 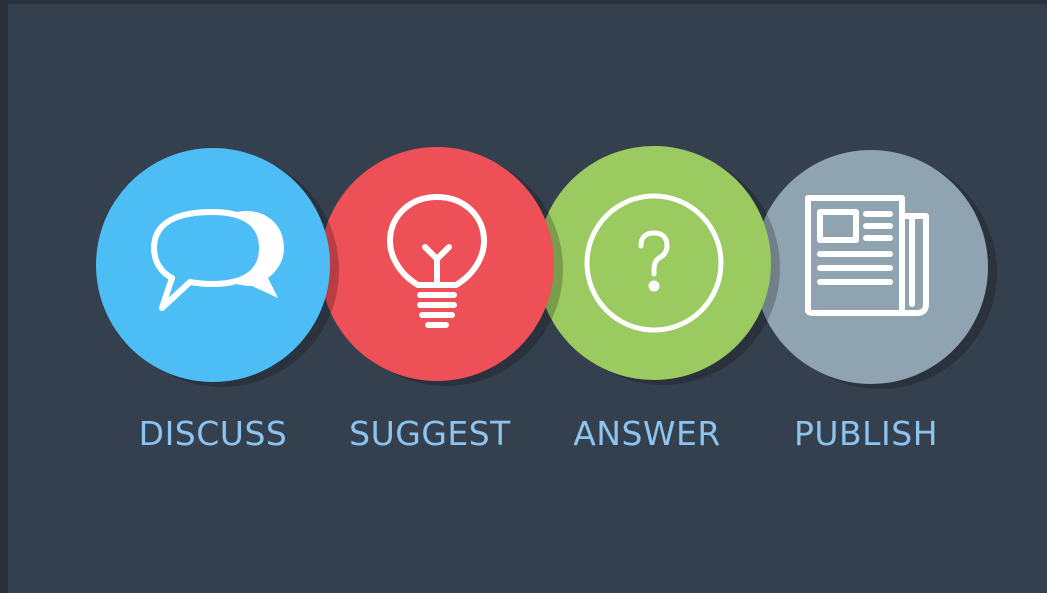 What do you see at coordinates (866, 433) in the screenshot?
I see `publish-label: PUBLISH` at bounding box center [866, 433].